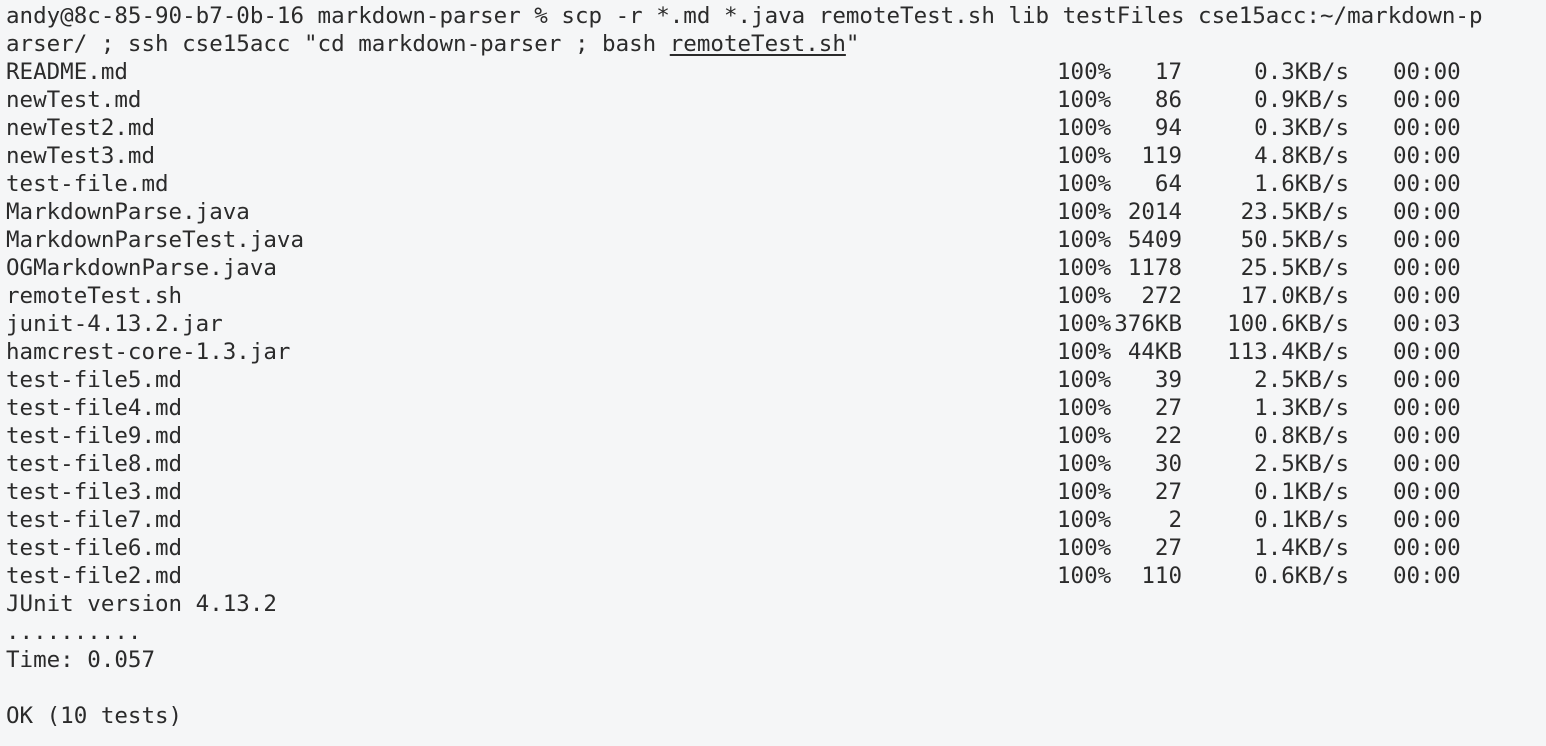 This screenshot has width=1546, height=746. What do you see at coordinates (1294, 268) in the screenshot?
I see `transfer-rate: 25.5KB/s` at bounding box center [1294, 268].